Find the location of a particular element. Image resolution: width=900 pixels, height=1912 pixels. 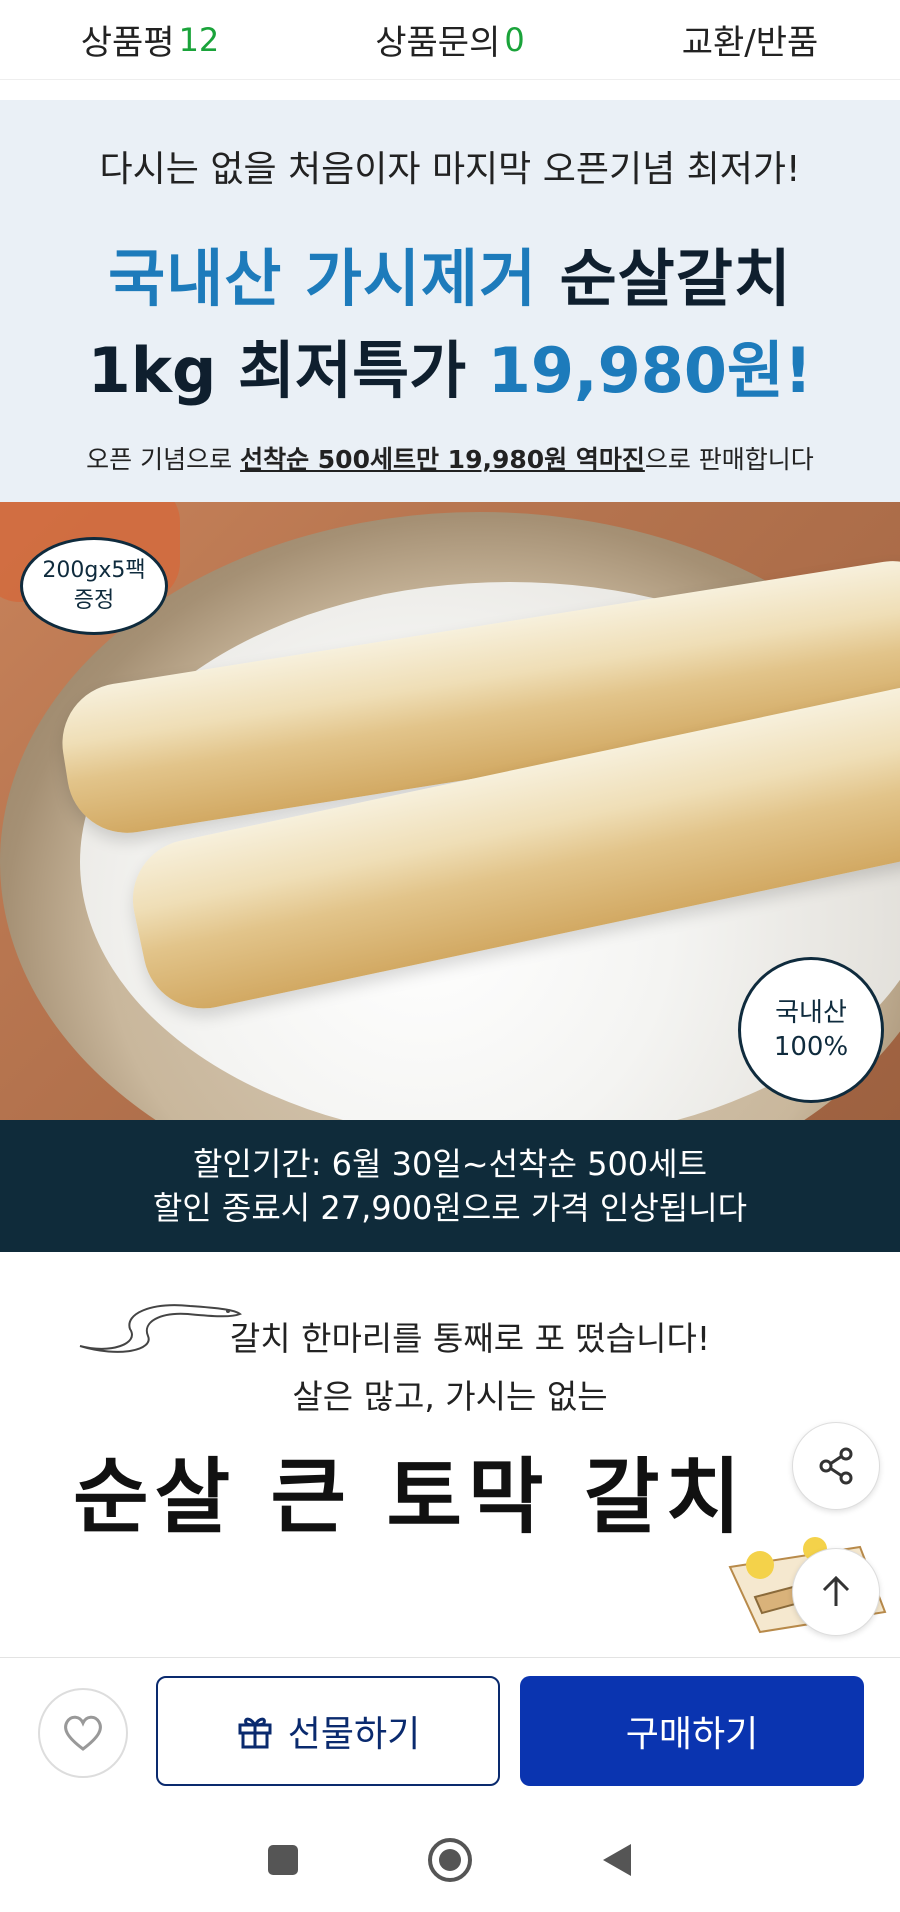

nav-recents-icon is located at coordinates (283, 1859).